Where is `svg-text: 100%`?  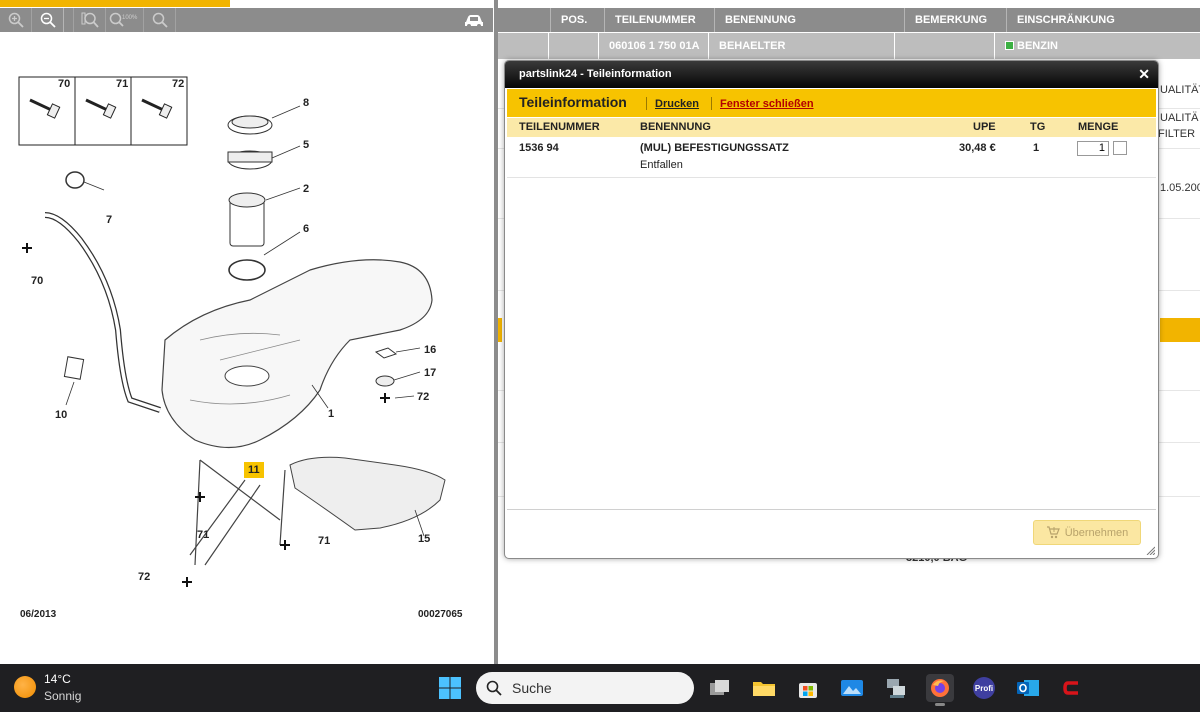
svg-text: 100% is located at coordinates (130, 18).